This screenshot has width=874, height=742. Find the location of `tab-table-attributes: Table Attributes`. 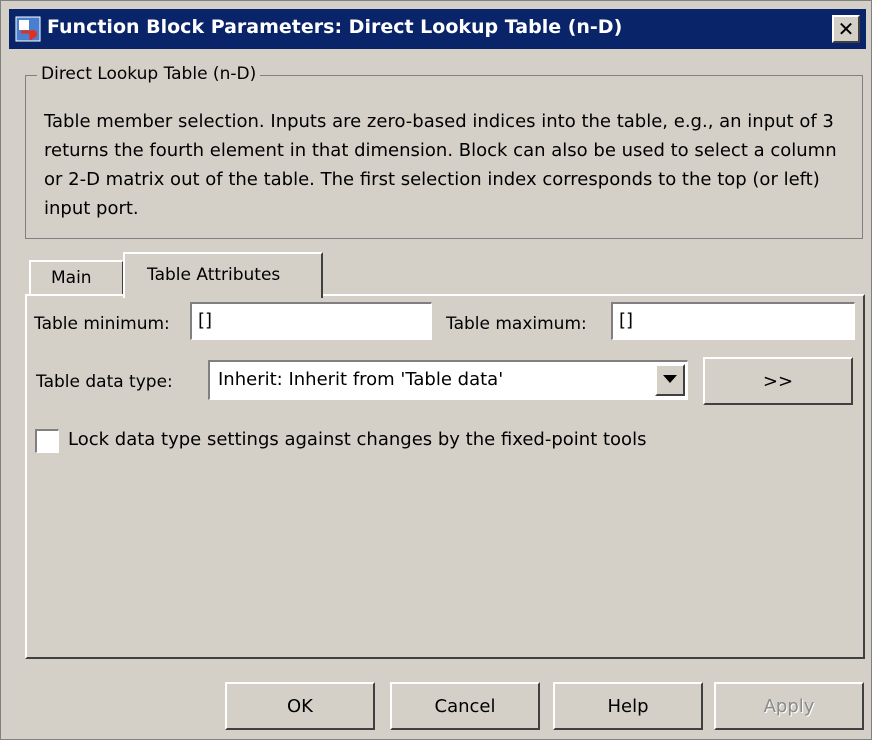

tab-table-attributes: Table Attributes is located at coordinates (223, 275).